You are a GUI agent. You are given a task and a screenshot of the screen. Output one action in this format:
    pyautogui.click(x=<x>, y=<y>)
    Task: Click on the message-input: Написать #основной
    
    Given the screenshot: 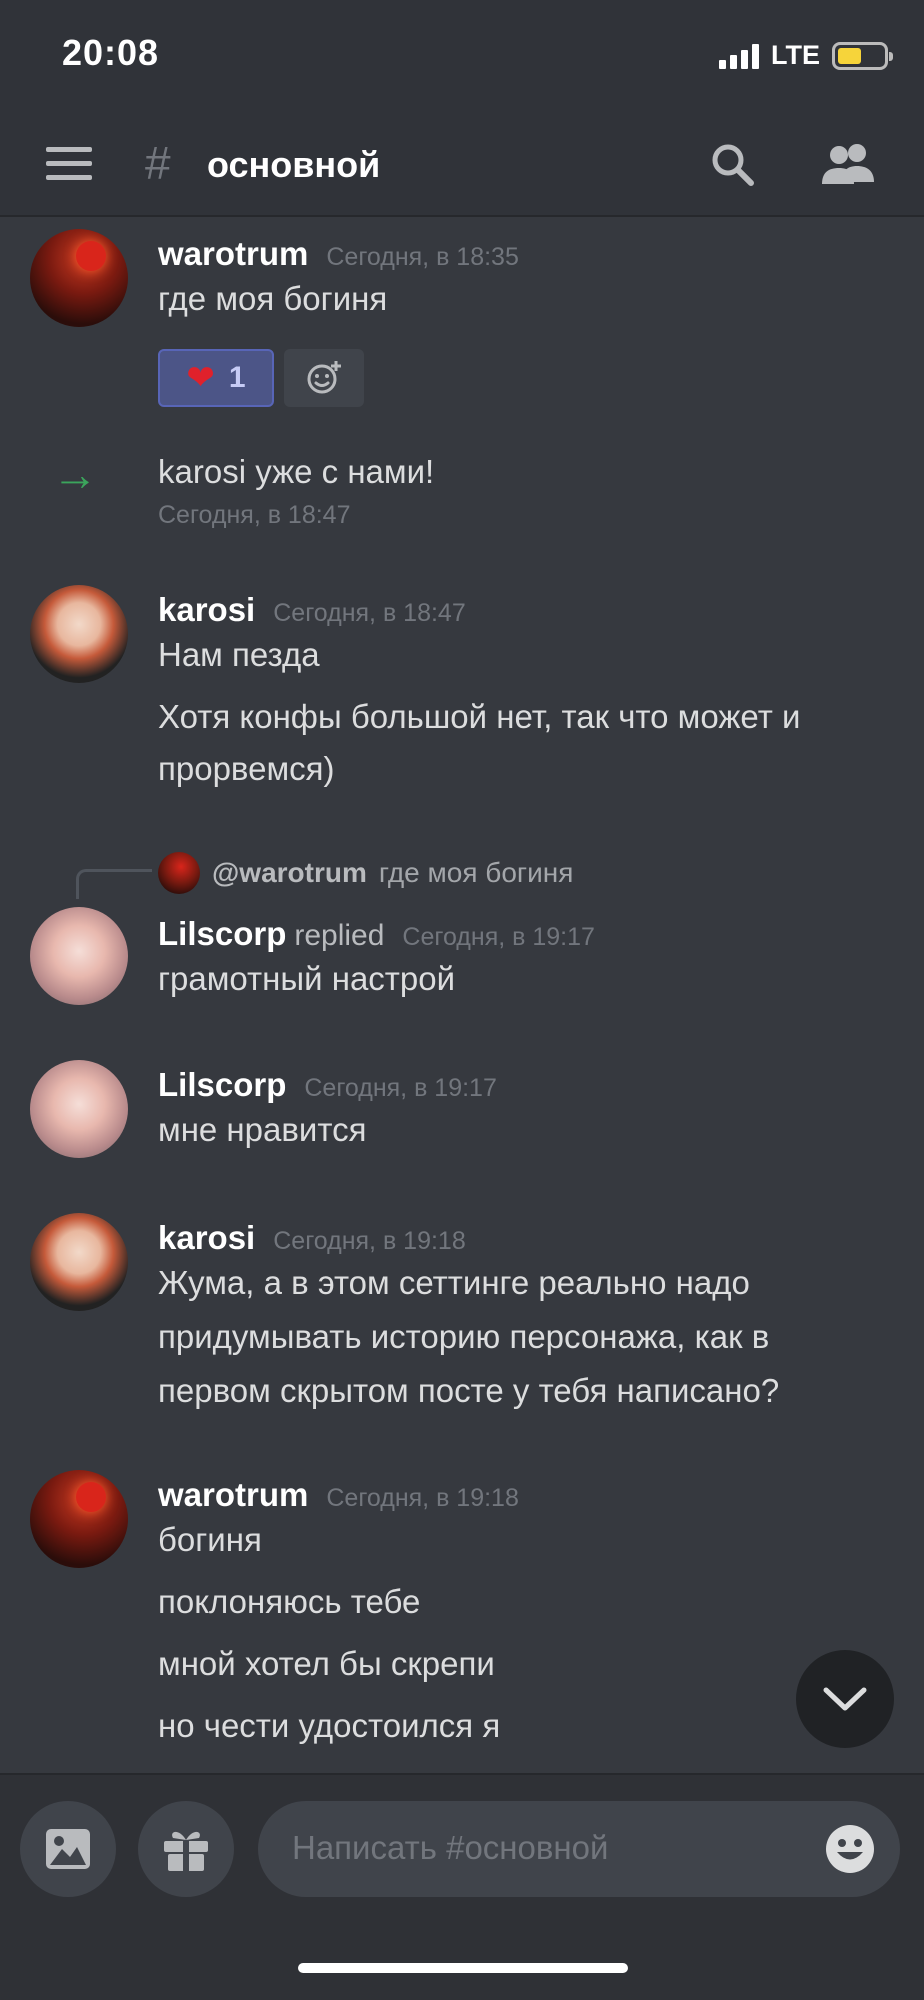 What is the action you would take?
    pyautogui.click(x=579, y=1849)
    